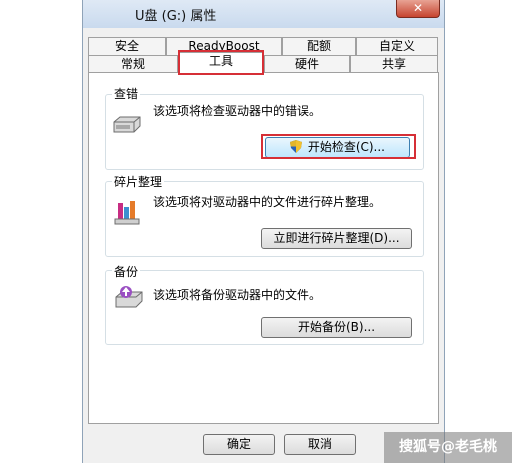 The width and height of the screenshot is (512, 463). What do you see at coordinates (127, 46) in the screenshot?
I see `tab-security: 安全` at bounding box center [127, 46].